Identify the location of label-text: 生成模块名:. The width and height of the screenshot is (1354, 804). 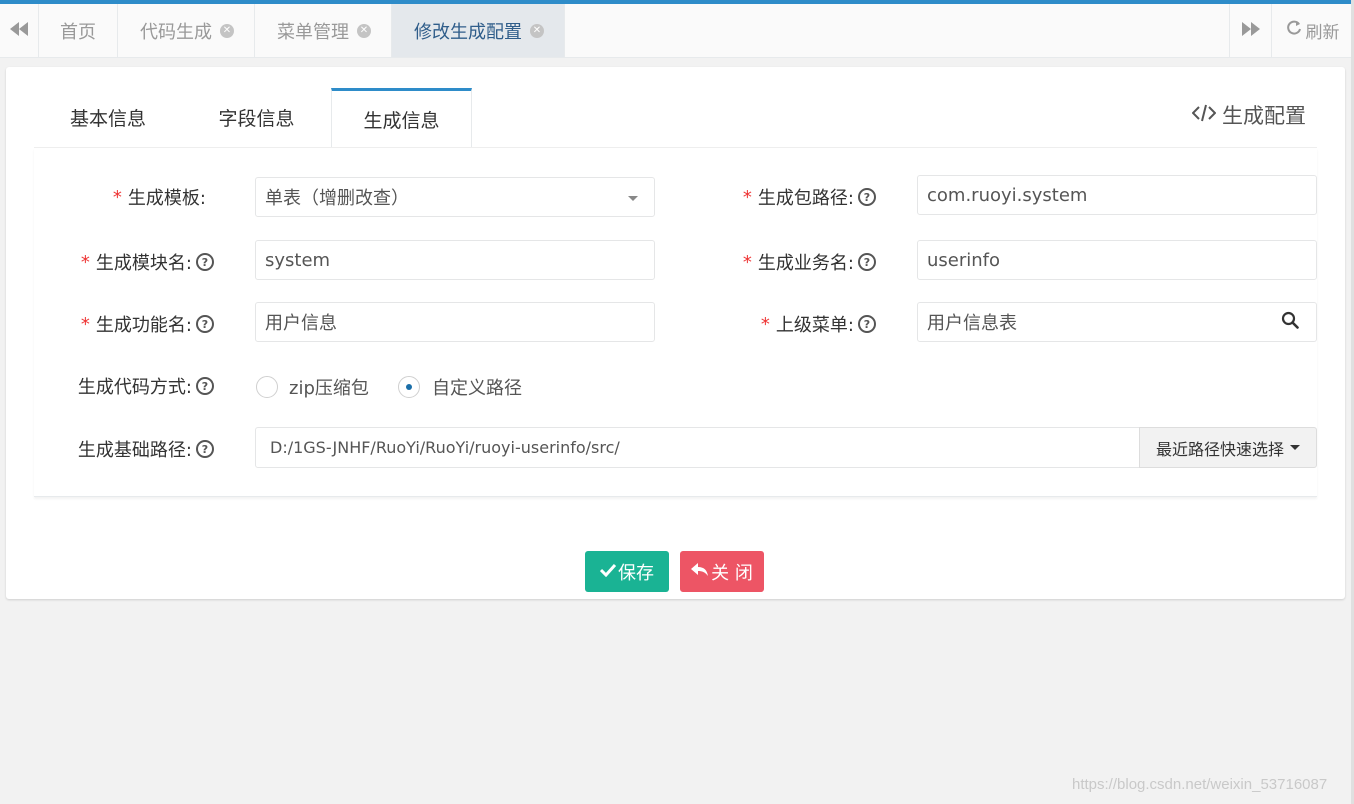
(143, 263).